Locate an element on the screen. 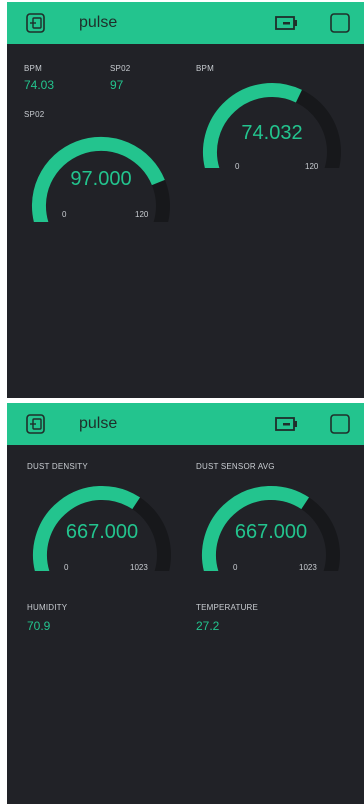  gauge-dust-value: 667.000 is located at coordinates (102, 532).